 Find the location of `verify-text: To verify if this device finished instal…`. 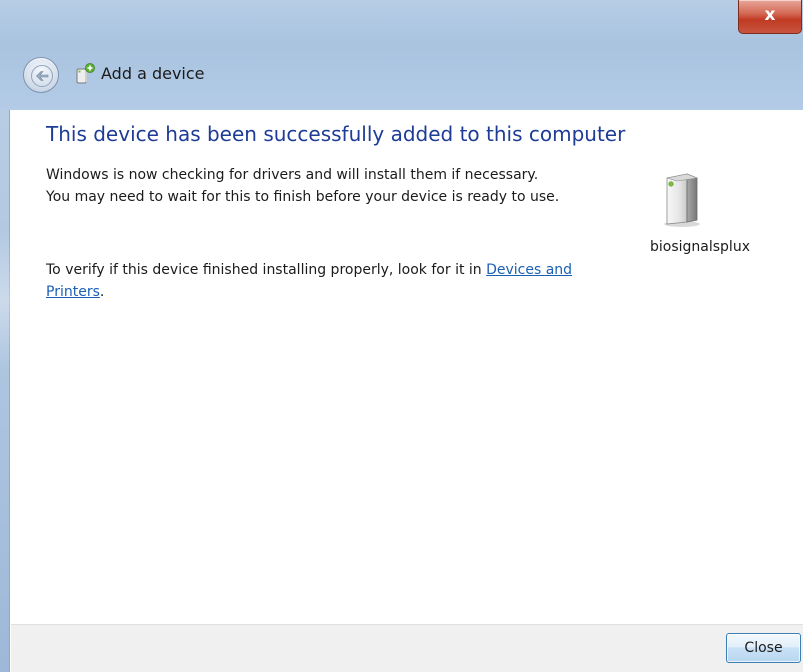

verify-text: To verify if this device finished instal… is located at coordinates (326, 281).